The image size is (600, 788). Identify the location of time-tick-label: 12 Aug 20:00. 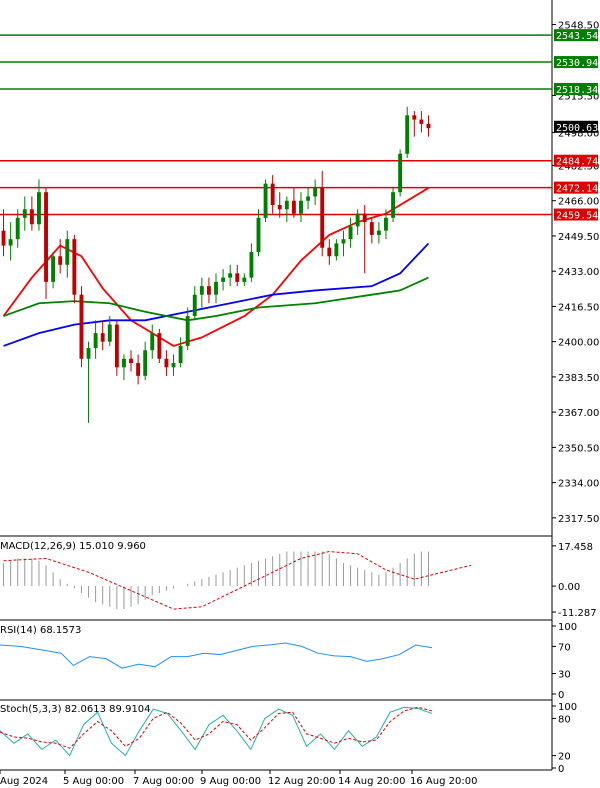
(301, 781).